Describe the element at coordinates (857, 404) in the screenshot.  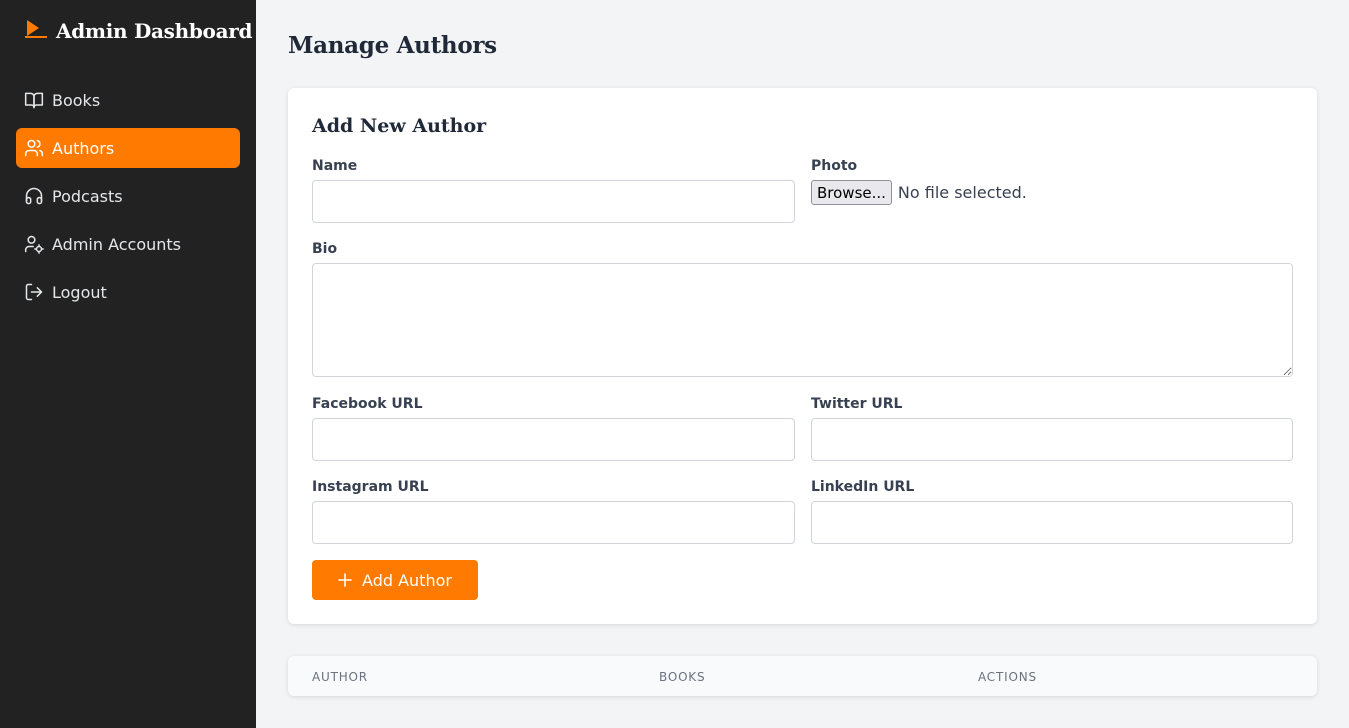
I see `twitter-url-label: Twitter URL` at that location.